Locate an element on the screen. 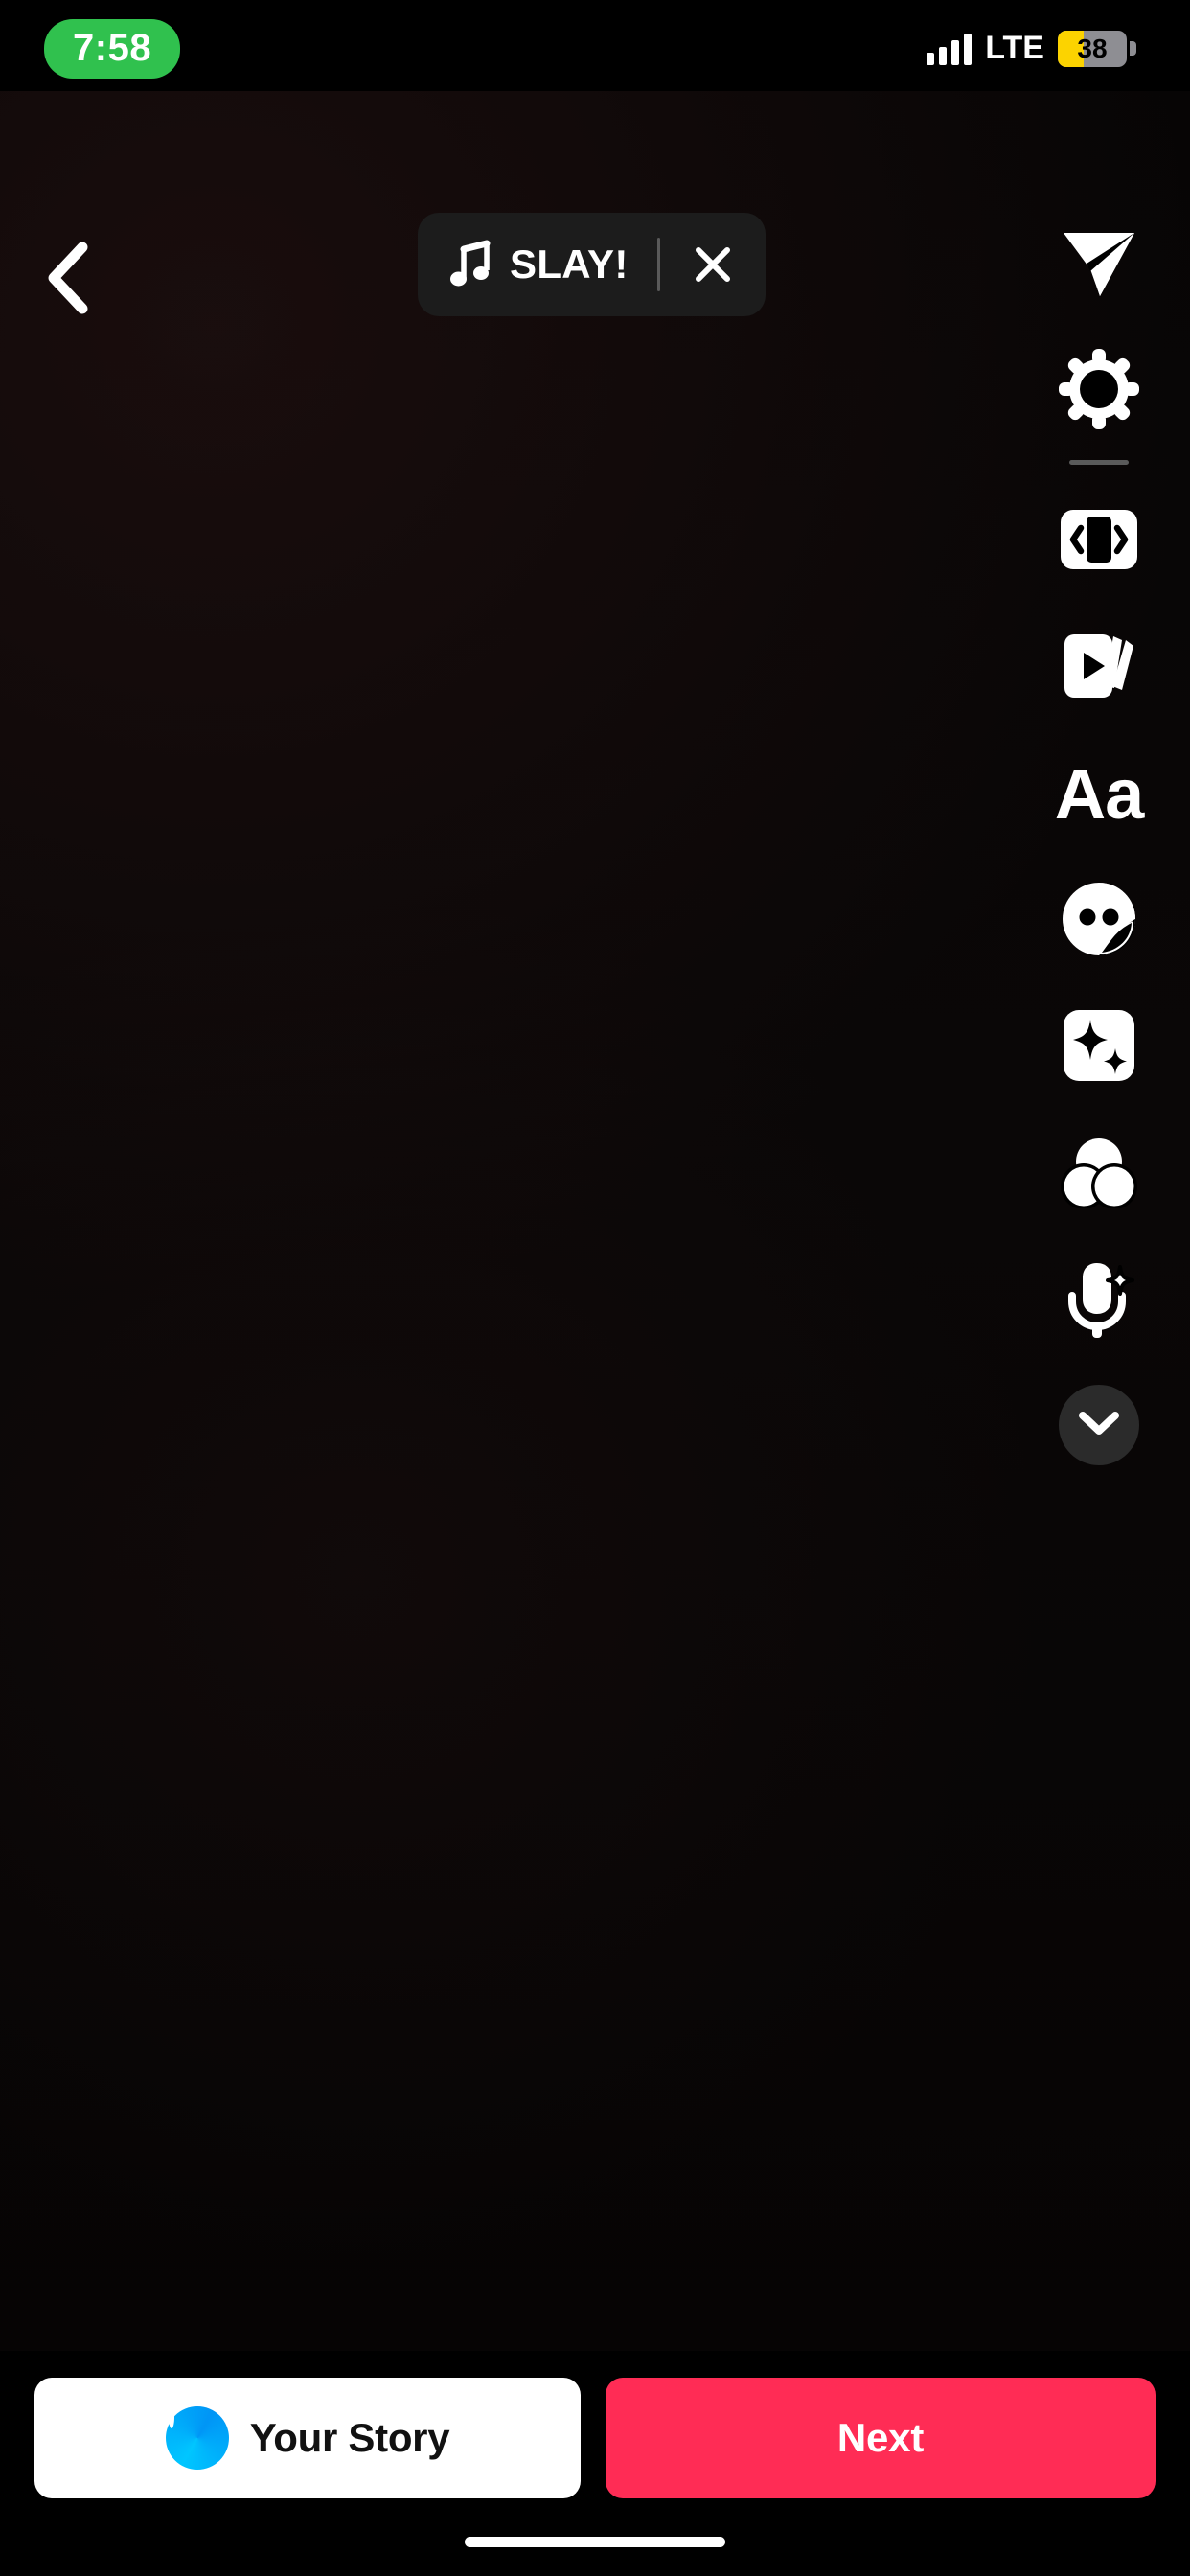 Image resolution: width=1190 pixels, height=2576 pixels. boomerang-button is located at coordinates (1099, 541).